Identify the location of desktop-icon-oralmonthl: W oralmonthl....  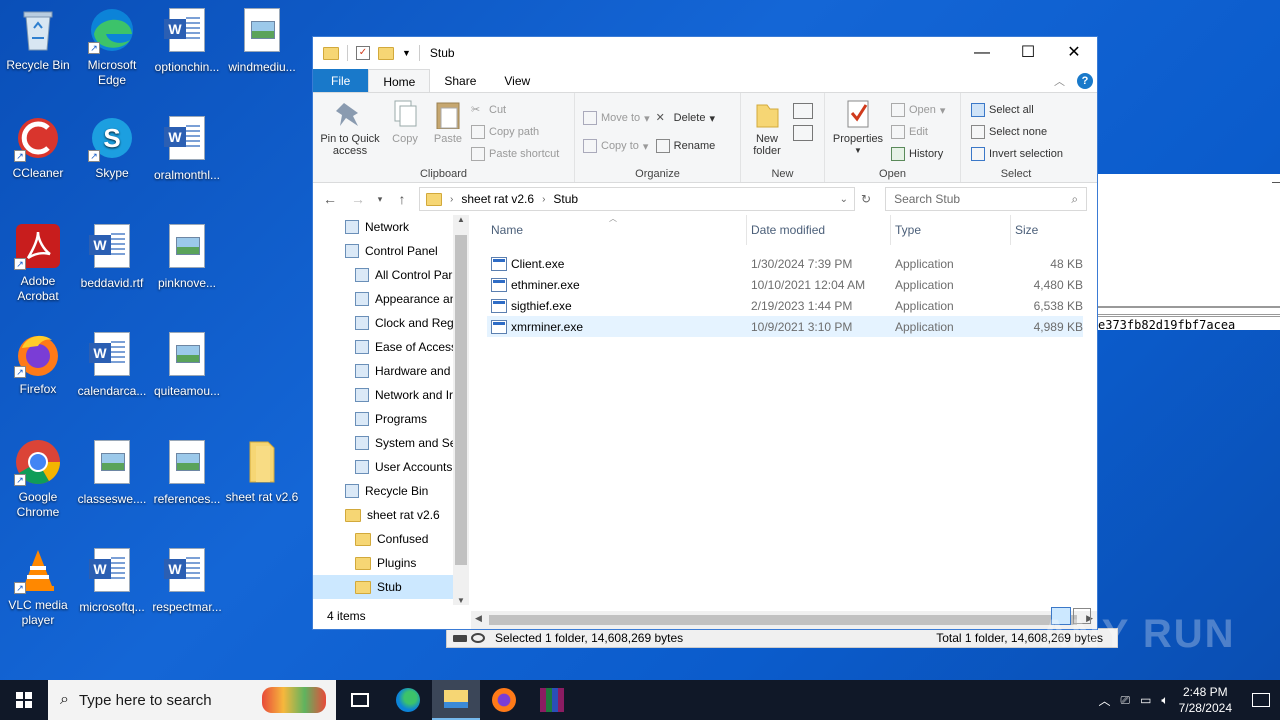
(187, 148).